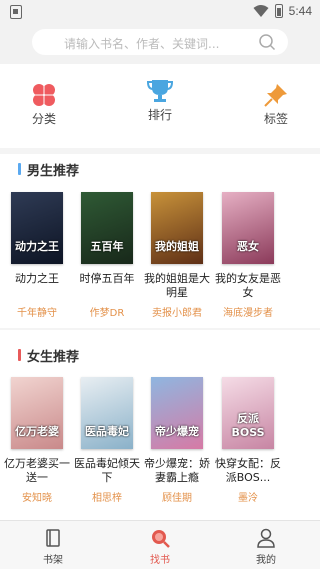 This screenshot has height=569, width=320. Describe the element at coordinates (177, 246) in the screenshot. I see `book-cover-title: 我的姐姐` at that location.